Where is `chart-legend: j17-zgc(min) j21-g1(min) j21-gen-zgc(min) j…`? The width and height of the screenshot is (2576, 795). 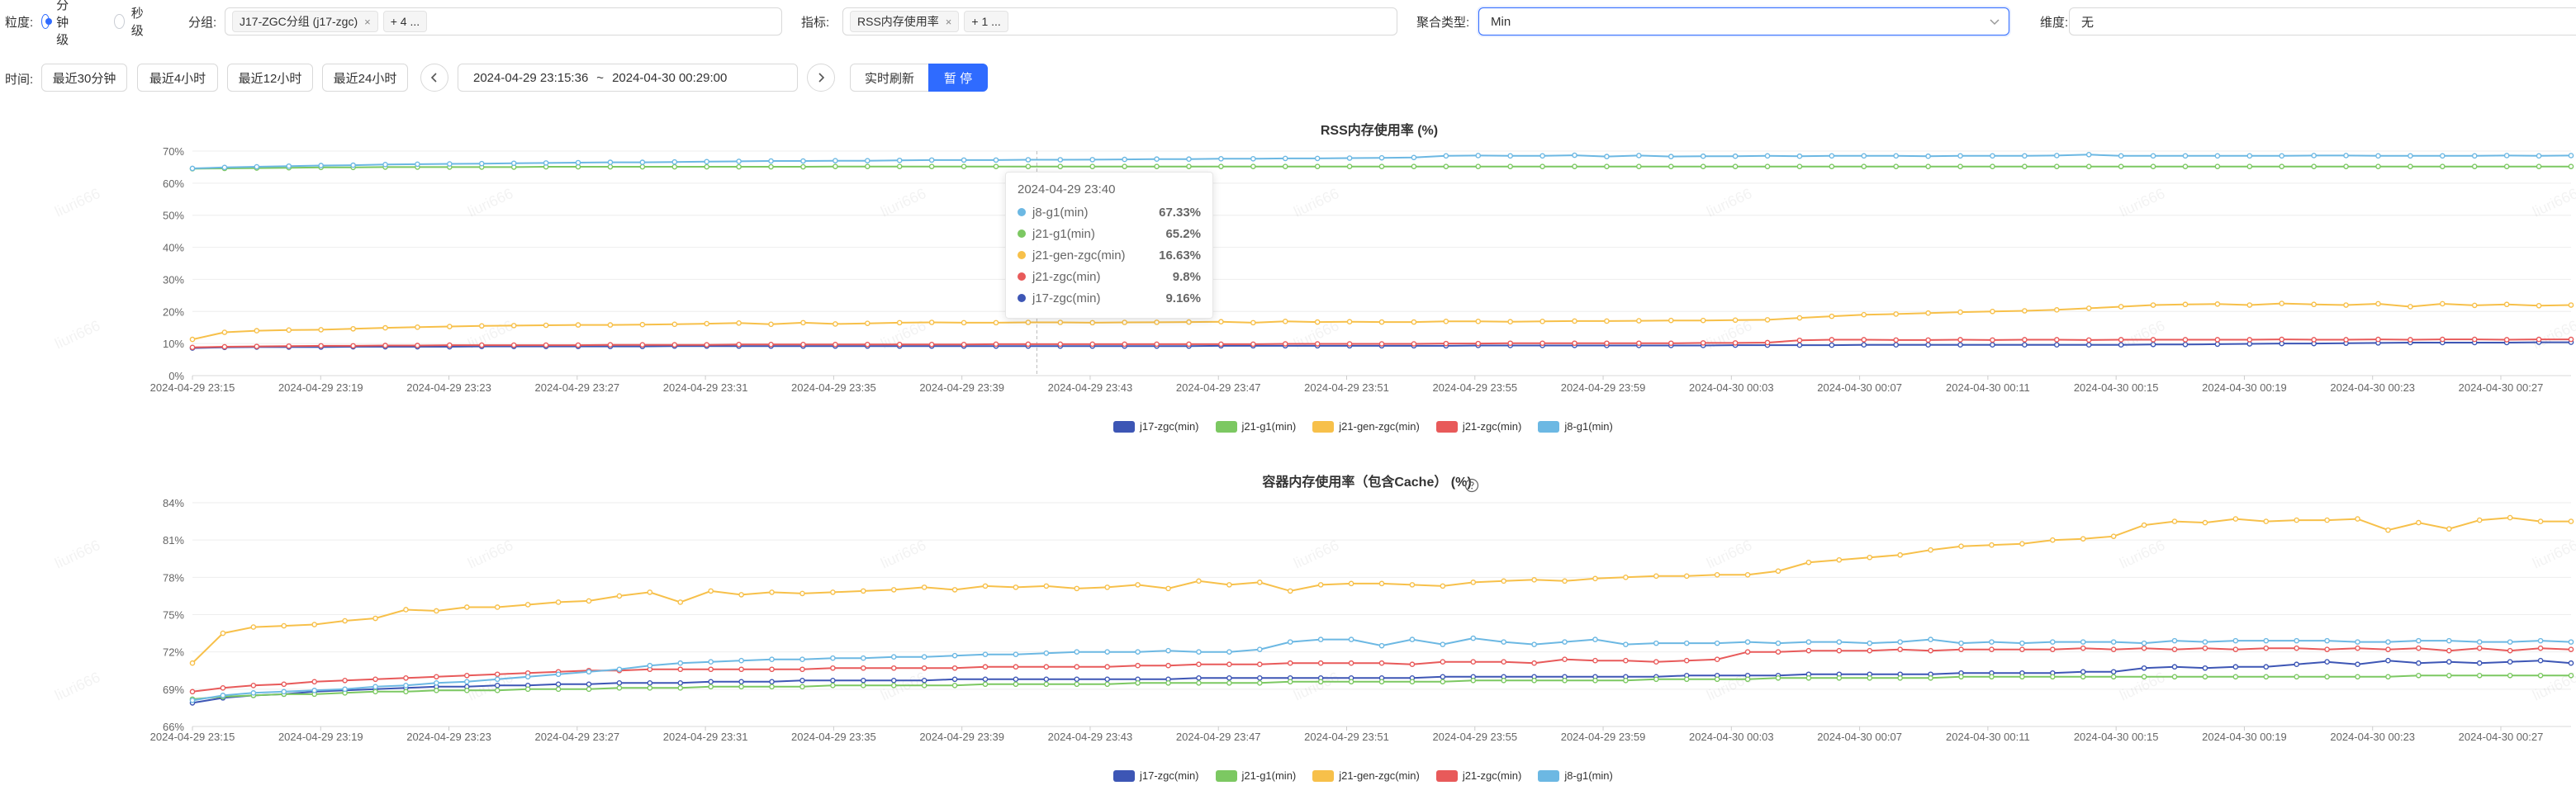
chart-legend: j17-zgc(min) j21-g1(min) j21-gen-zgc(min) j… is located at coordinates (1363, 426).